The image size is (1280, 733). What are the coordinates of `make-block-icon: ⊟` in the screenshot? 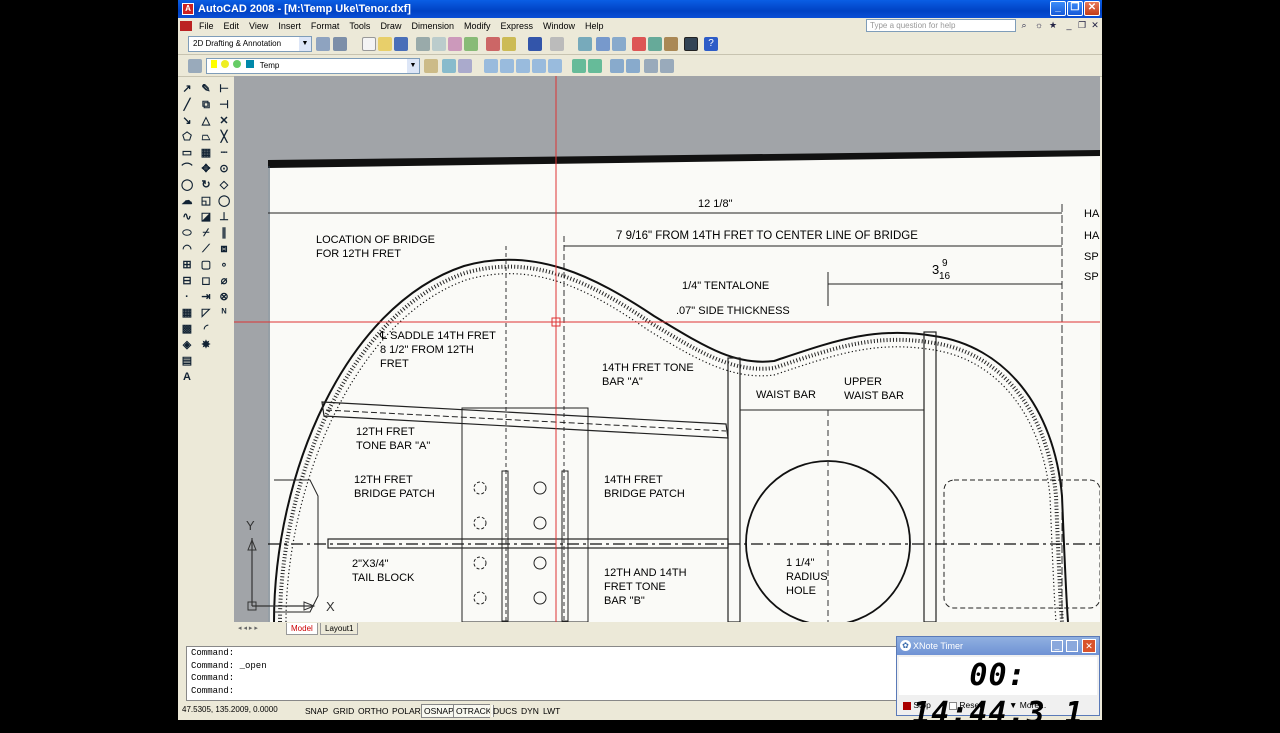 It's located at (187, 281).